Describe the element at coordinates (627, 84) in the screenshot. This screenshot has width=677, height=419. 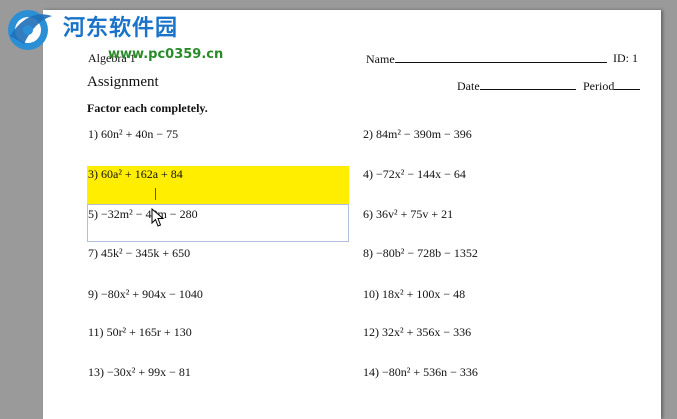
I see `period-blank` at that location.